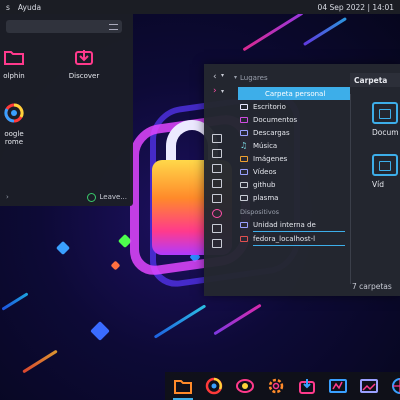 The height and width of the screenshot is (400, 400). Describe the element at coordinates (222, 91) in the screenshot. I see `forward-menu-icon: ▾` at that location.